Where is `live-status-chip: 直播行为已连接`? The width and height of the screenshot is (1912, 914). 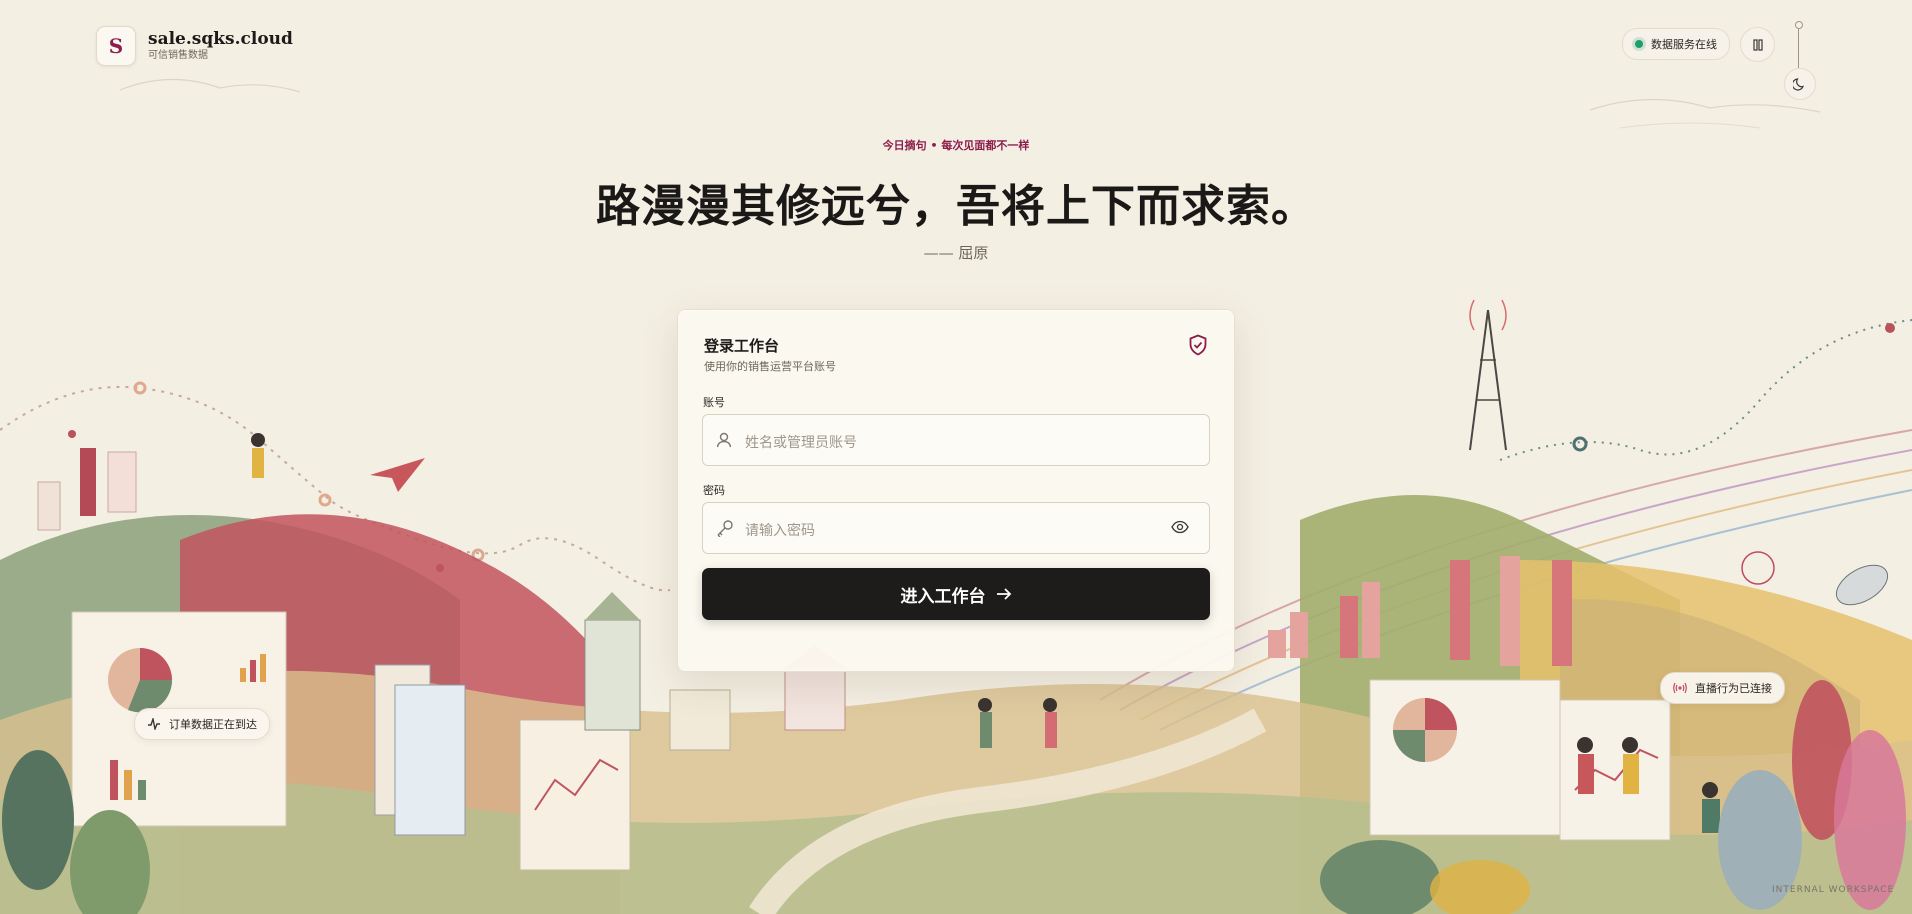 live-status-chip: 直播行为已连接 is located at coordinates (1722, 688).